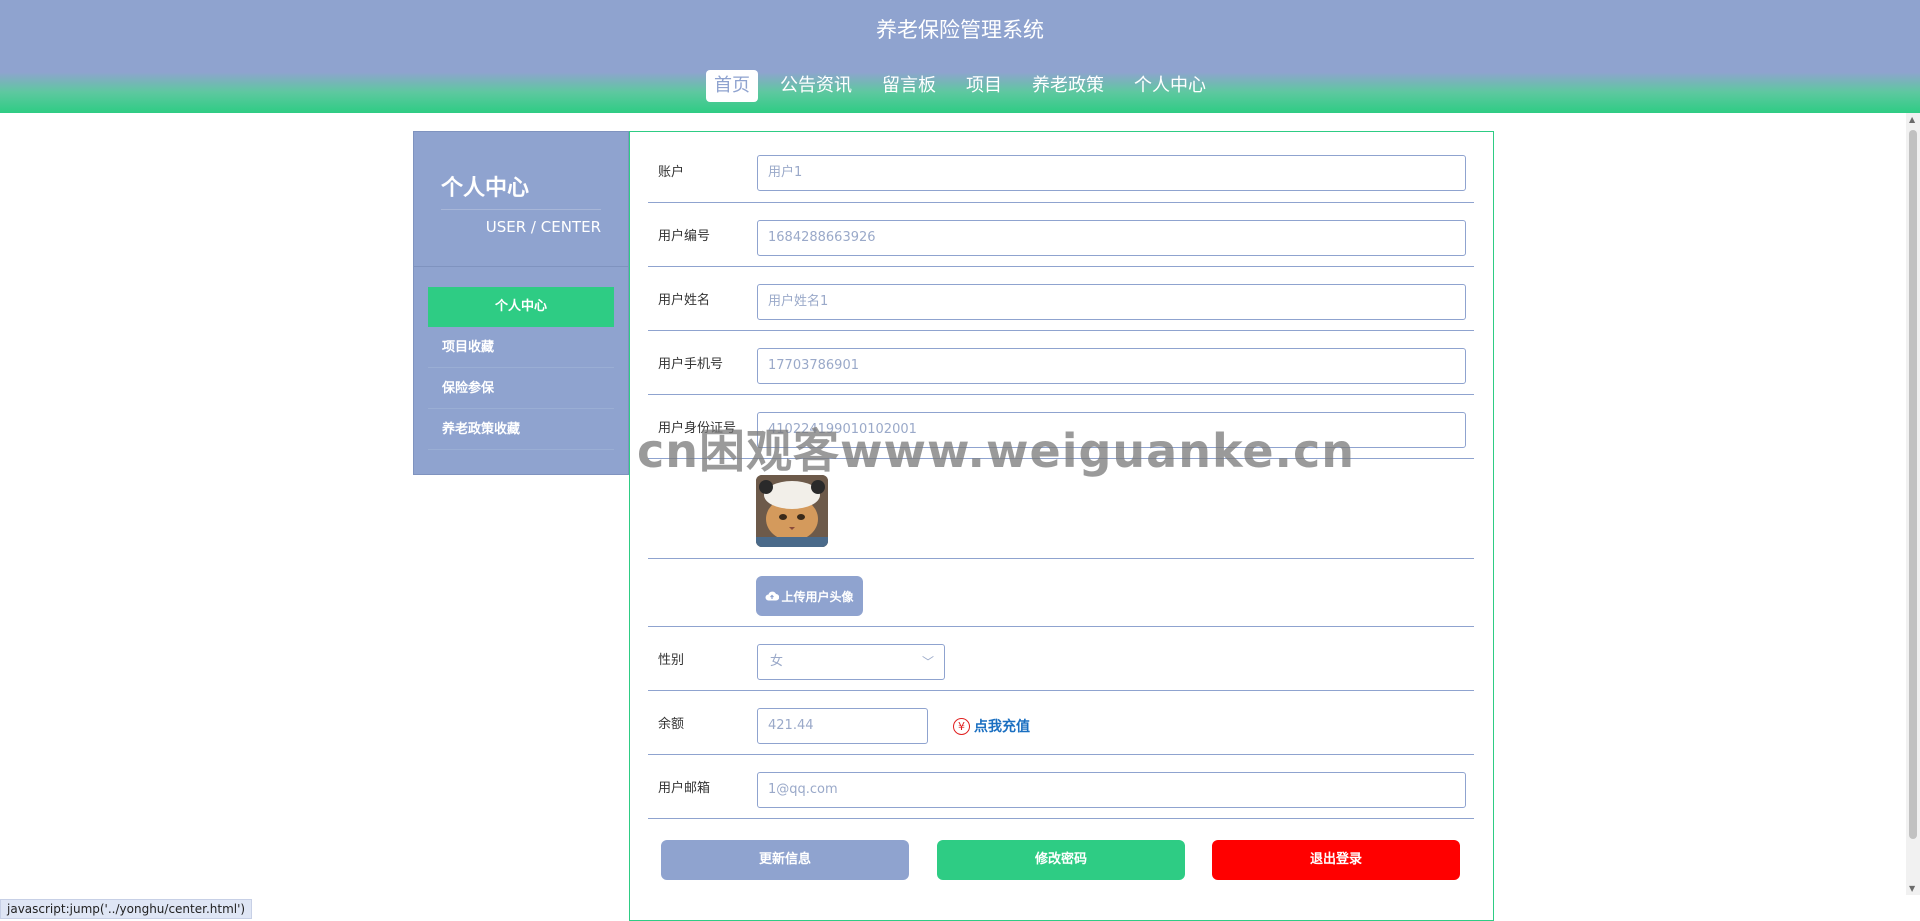 The height and width of the screenshot is (921, 1920). Describe the element at coordinates (1002, 727) in the screenshot. I see `recharge-label: 点我充值` at that location.